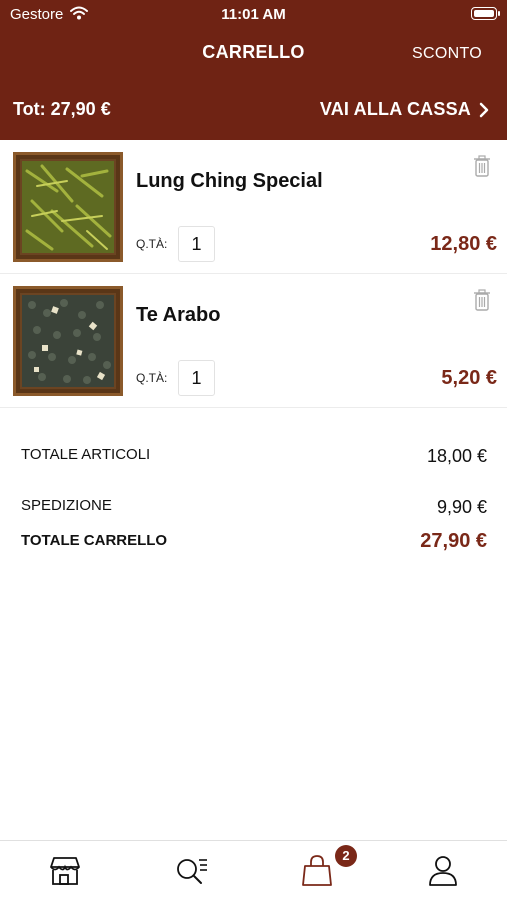 This screenshot has height=900, width=507. What do you see at coordinates (253, 207) in the screenshot?
I see `cart-item: Lung Ching Special Q.TÀ: 1 12,80 €` at bounding box center [253, 207].